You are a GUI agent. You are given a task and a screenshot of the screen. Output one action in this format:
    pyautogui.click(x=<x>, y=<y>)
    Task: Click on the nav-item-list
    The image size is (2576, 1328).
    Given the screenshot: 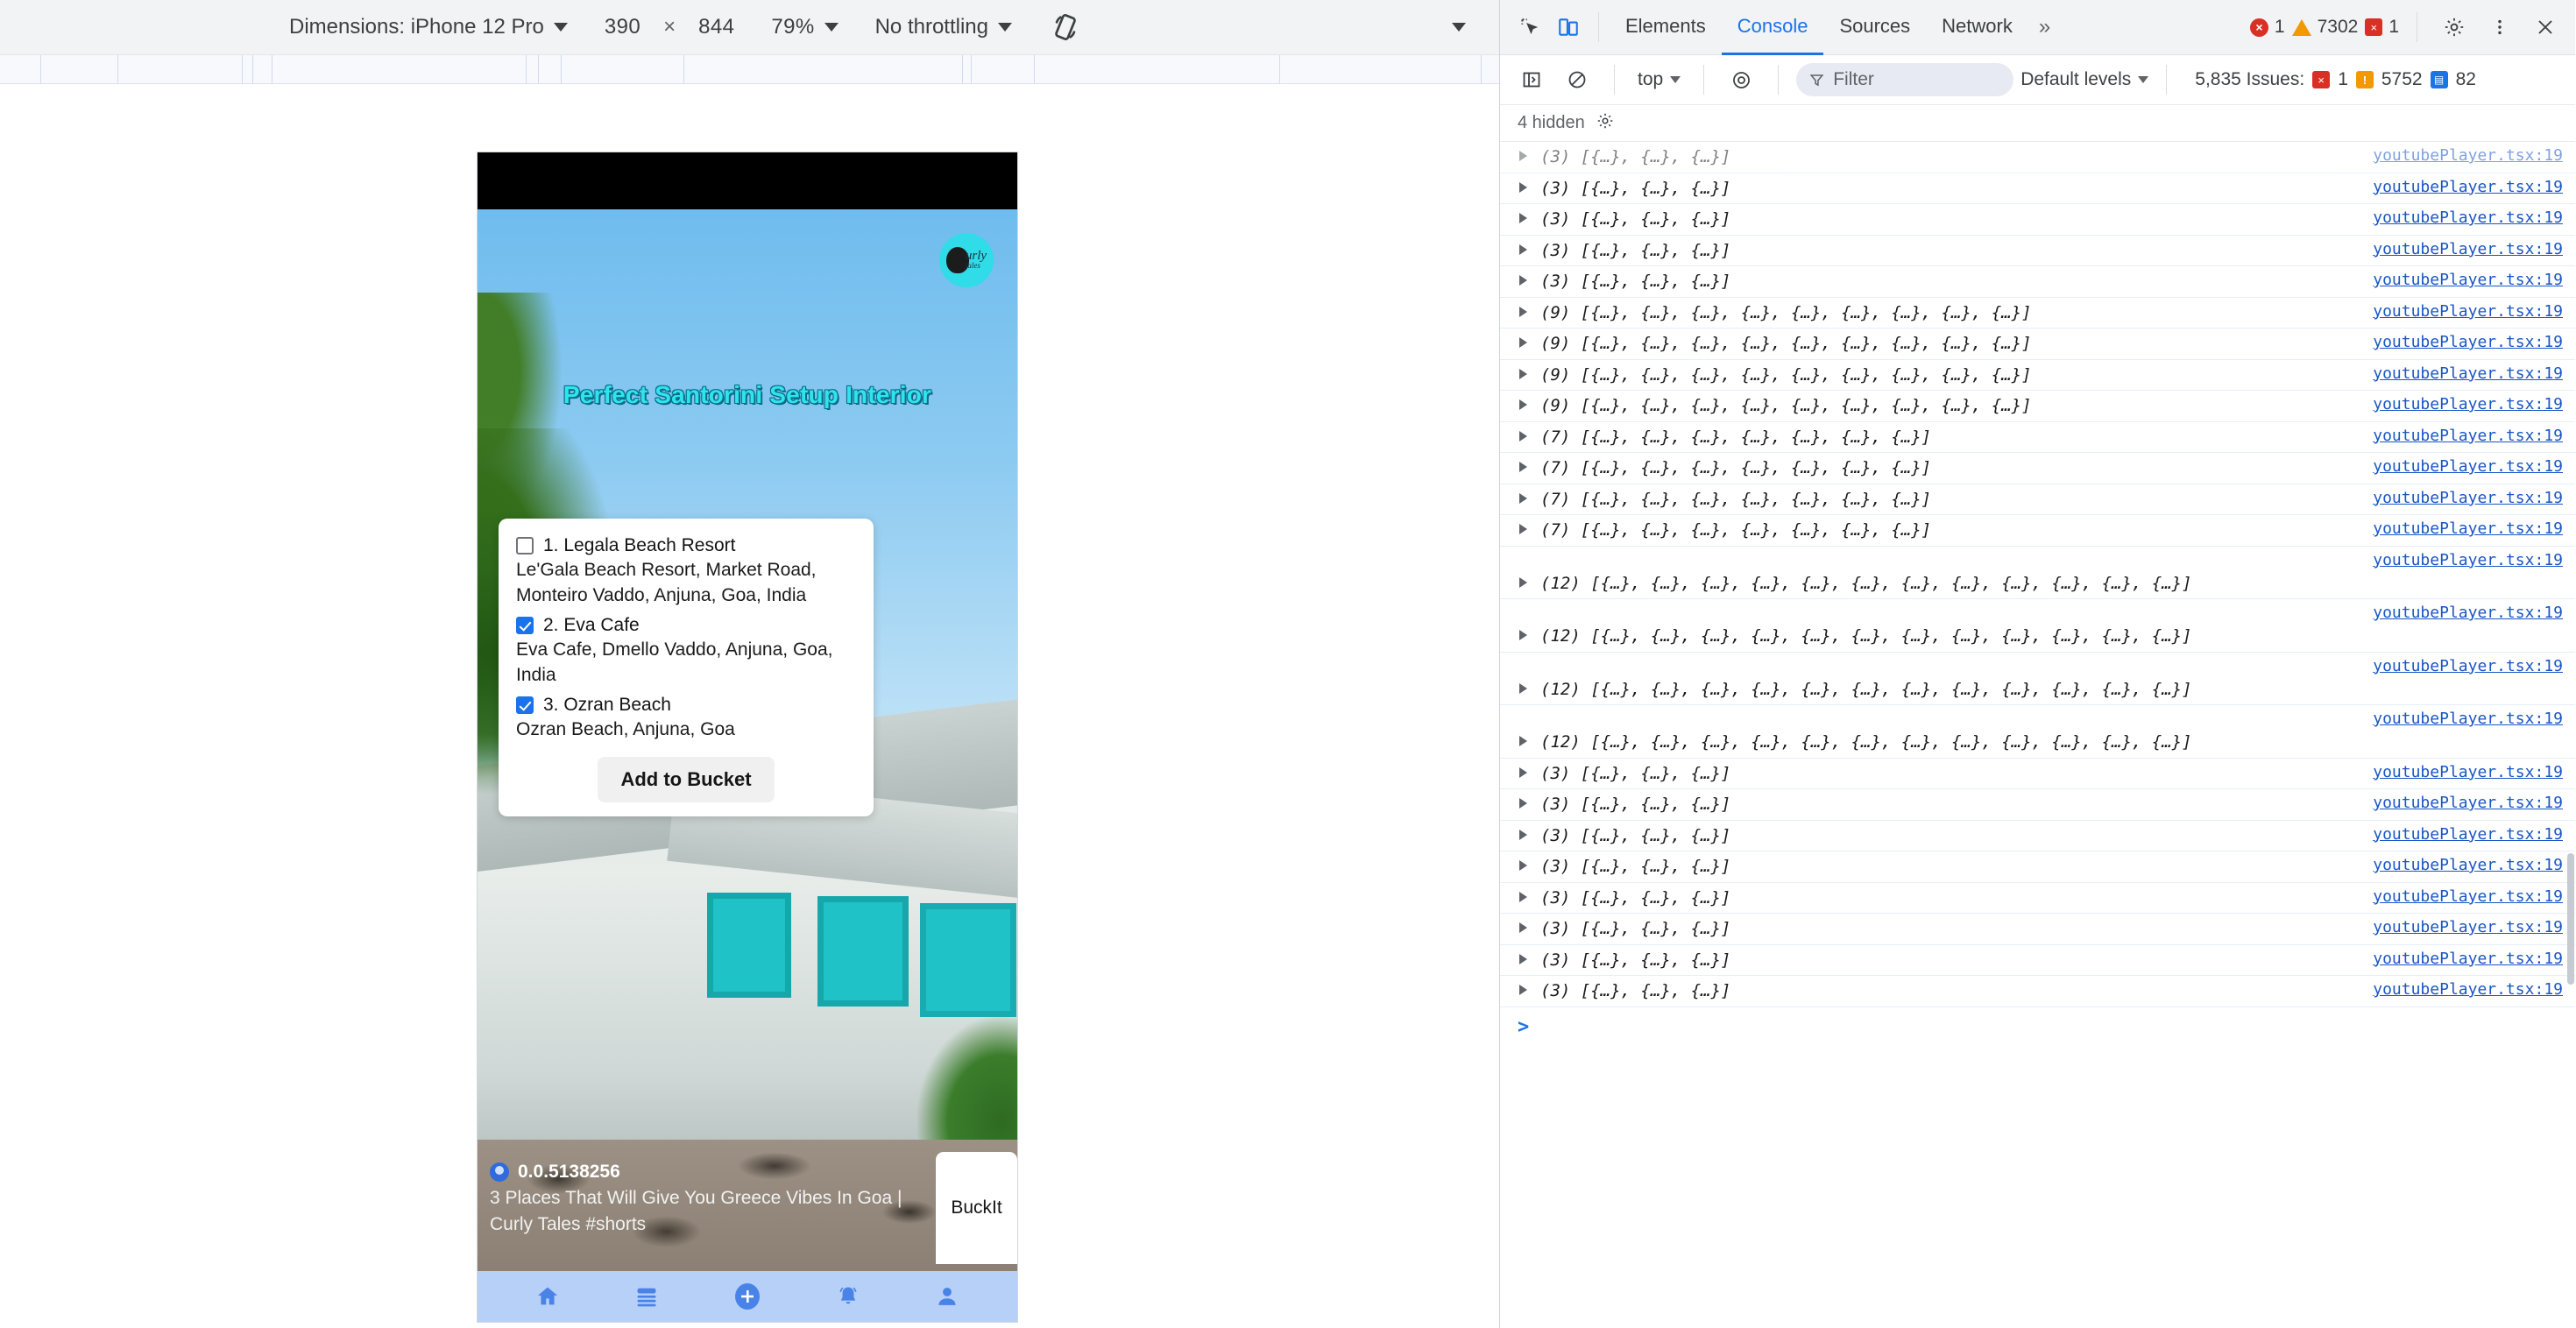 What is the action you would take?
    pyautogui.click(x=646, y=1296)
    